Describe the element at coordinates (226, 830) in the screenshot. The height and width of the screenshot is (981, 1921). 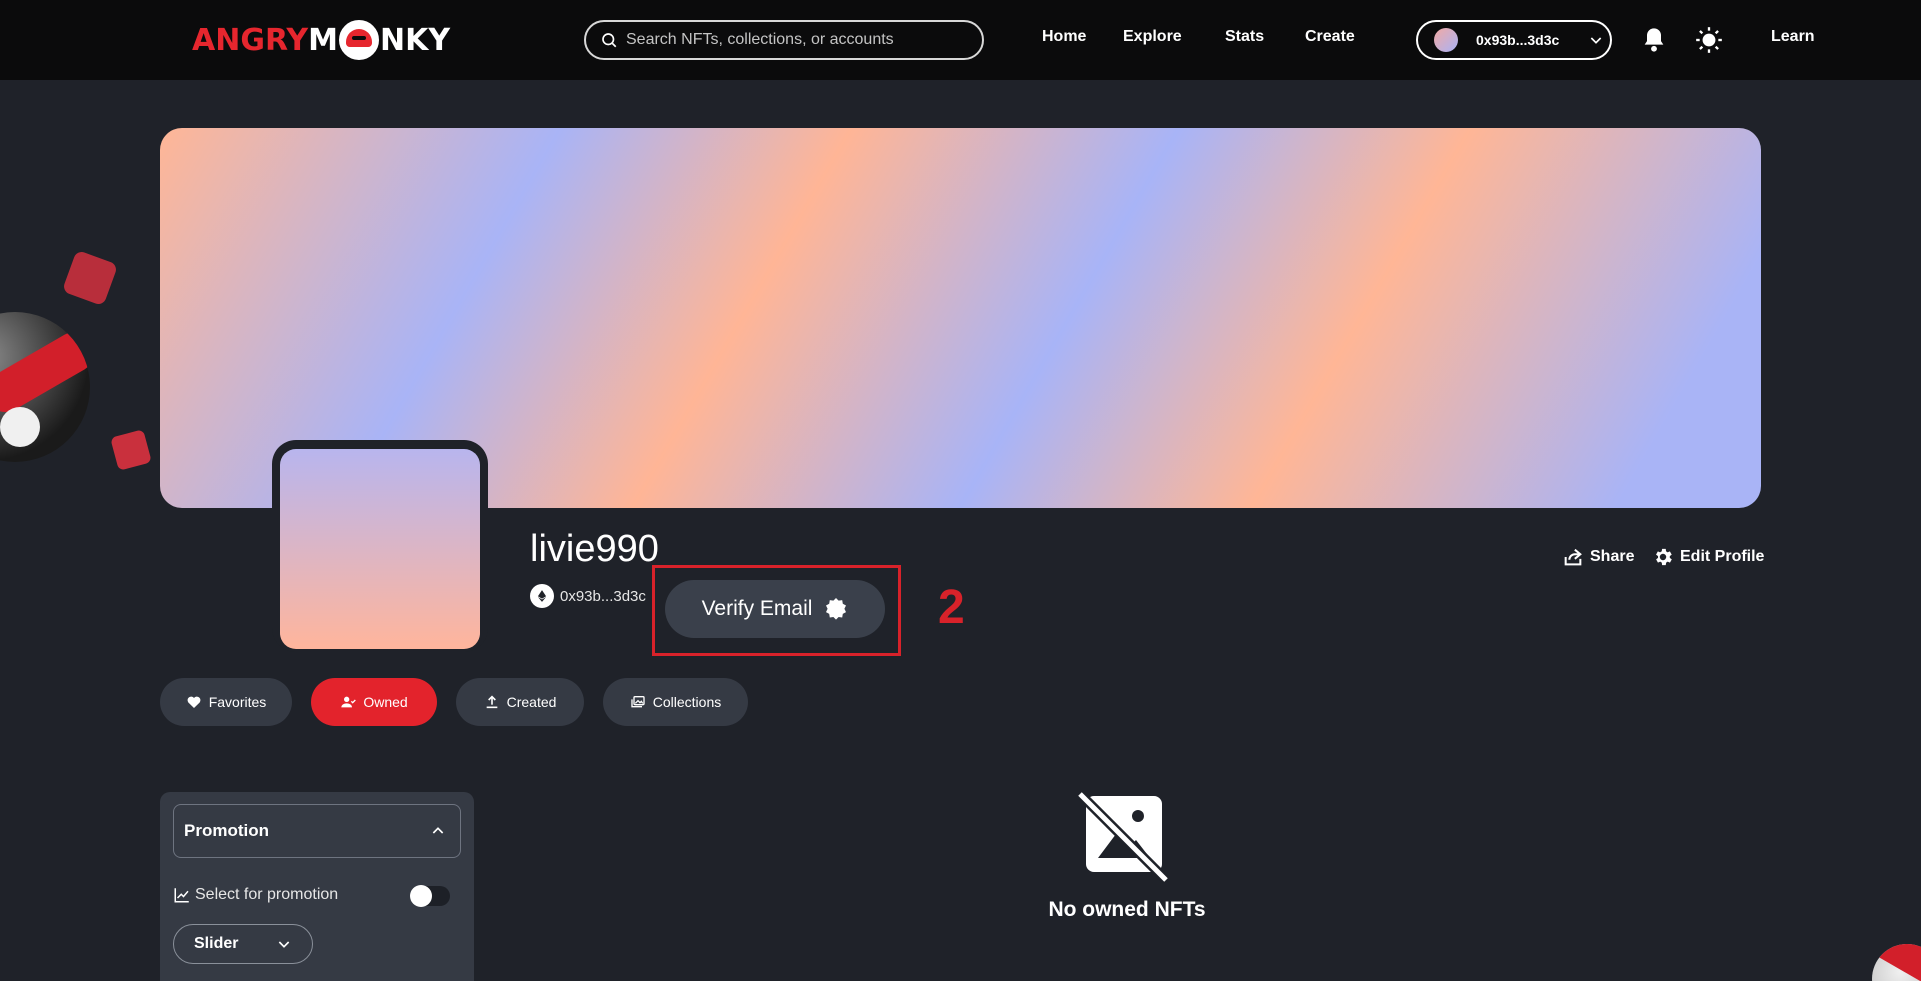
I see `promotion-title: Promotion` at that location.